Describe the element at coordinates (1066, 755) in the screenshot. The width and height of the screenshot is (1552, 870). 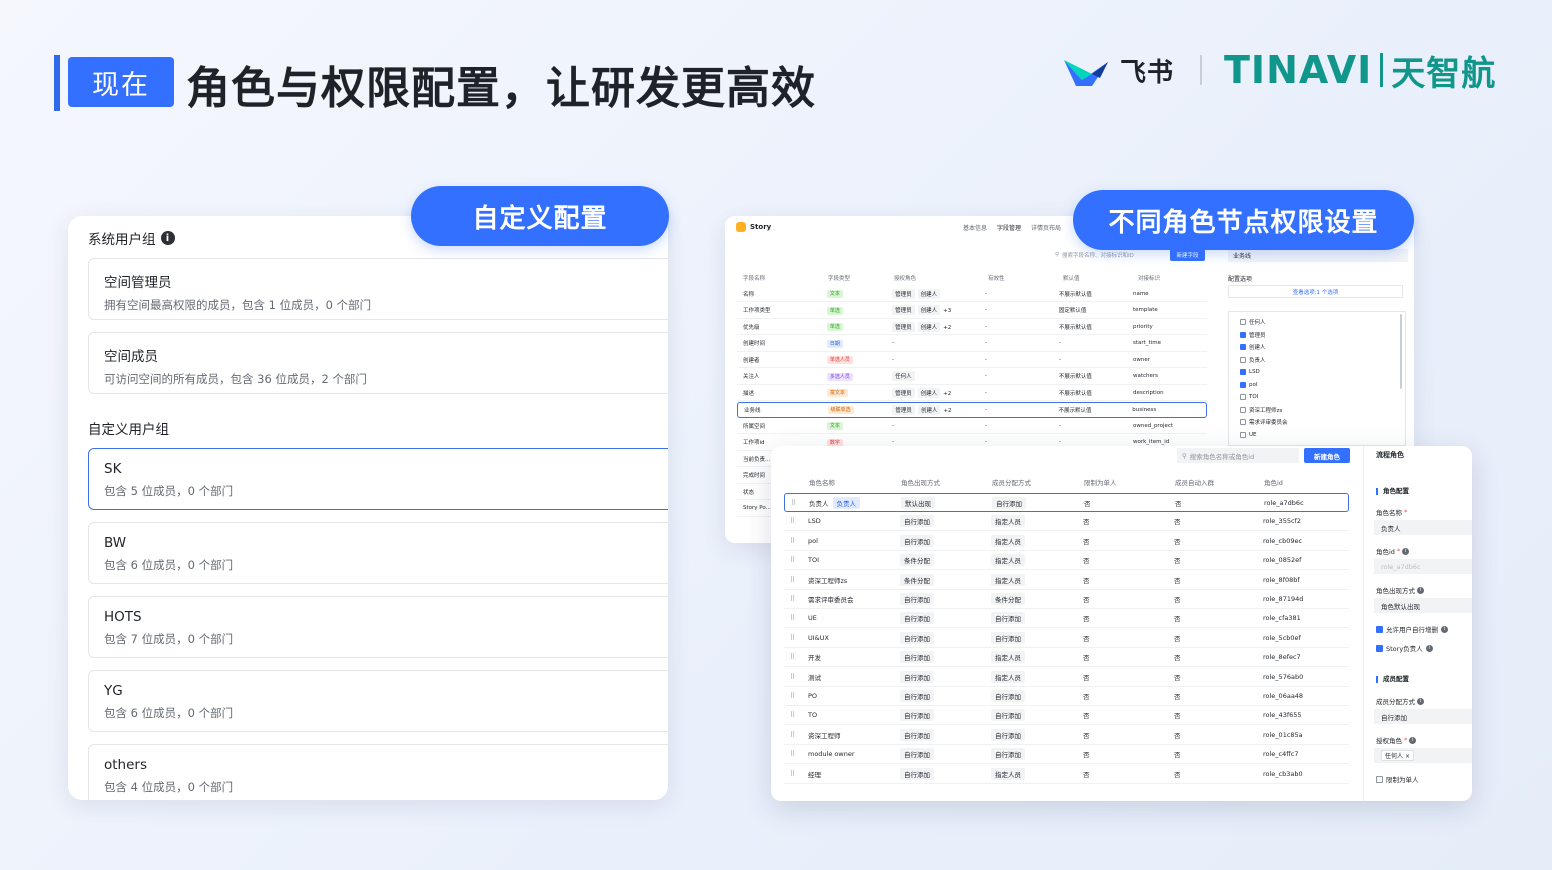
I see `role-row: ⠿ module owner 自行添加 自行添加 否 否 role_c4ffc7` at that location.